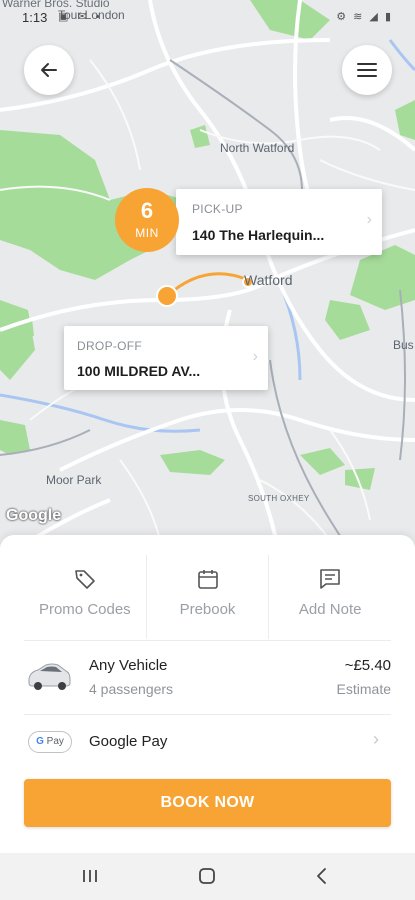 The height and width of the screenshot is (900, 415). Describe the element at coordinates (80, 17) in the screenshot. I see `notification-icons: ▣ ✉ •` at that location.